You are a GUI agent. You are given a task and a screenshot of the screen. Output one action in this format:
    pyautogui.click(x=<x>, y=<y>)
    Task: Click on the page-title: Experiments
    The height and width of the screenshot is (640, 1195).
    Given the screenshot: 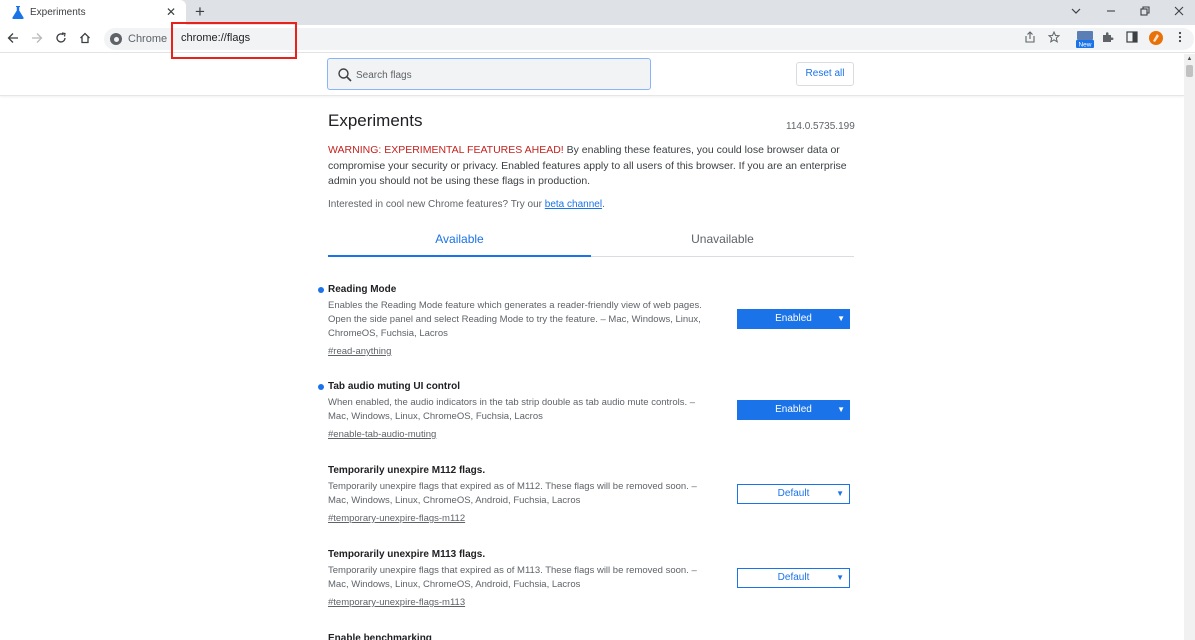 What is the action you would take?
    pyautogui.click(x=375, y=120)
    